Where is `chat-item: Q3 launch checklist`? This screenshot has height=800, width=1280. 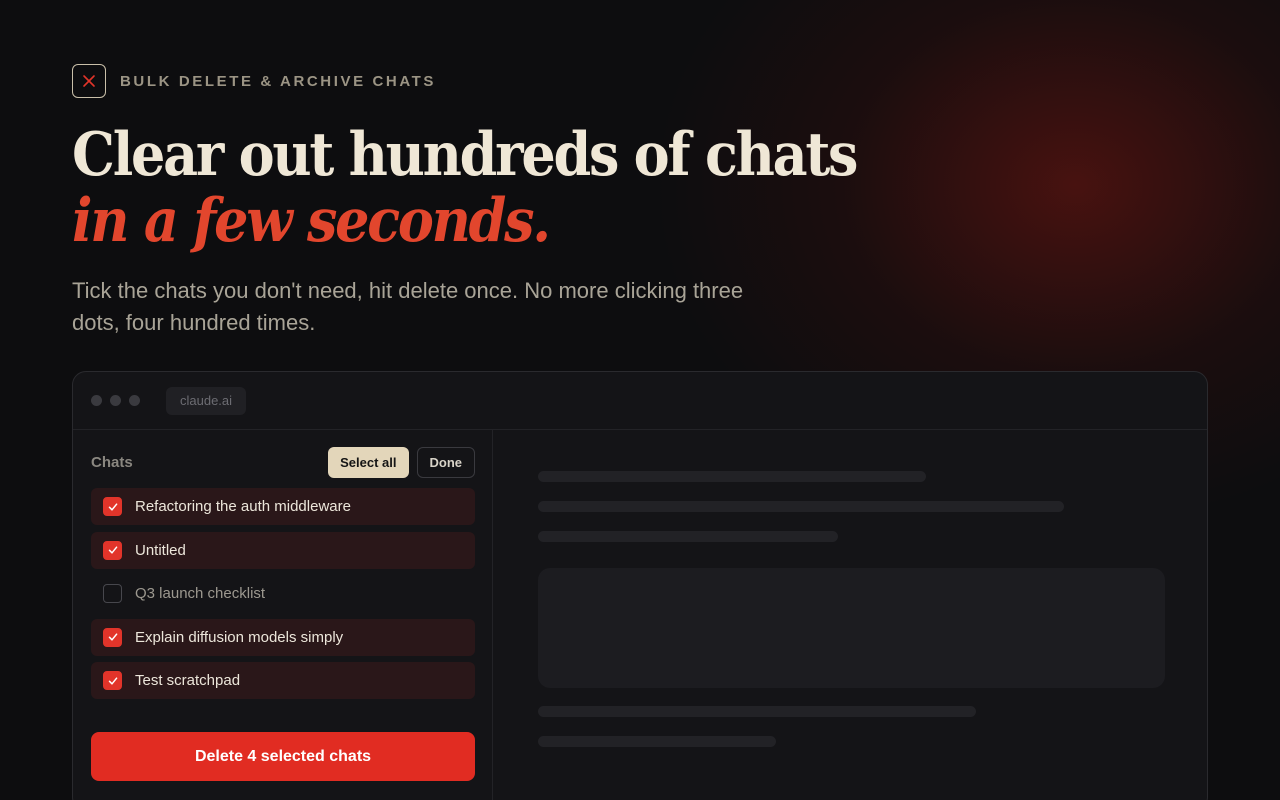 chat-item: Q3 launch checklist is located at coordinates (283, 593).